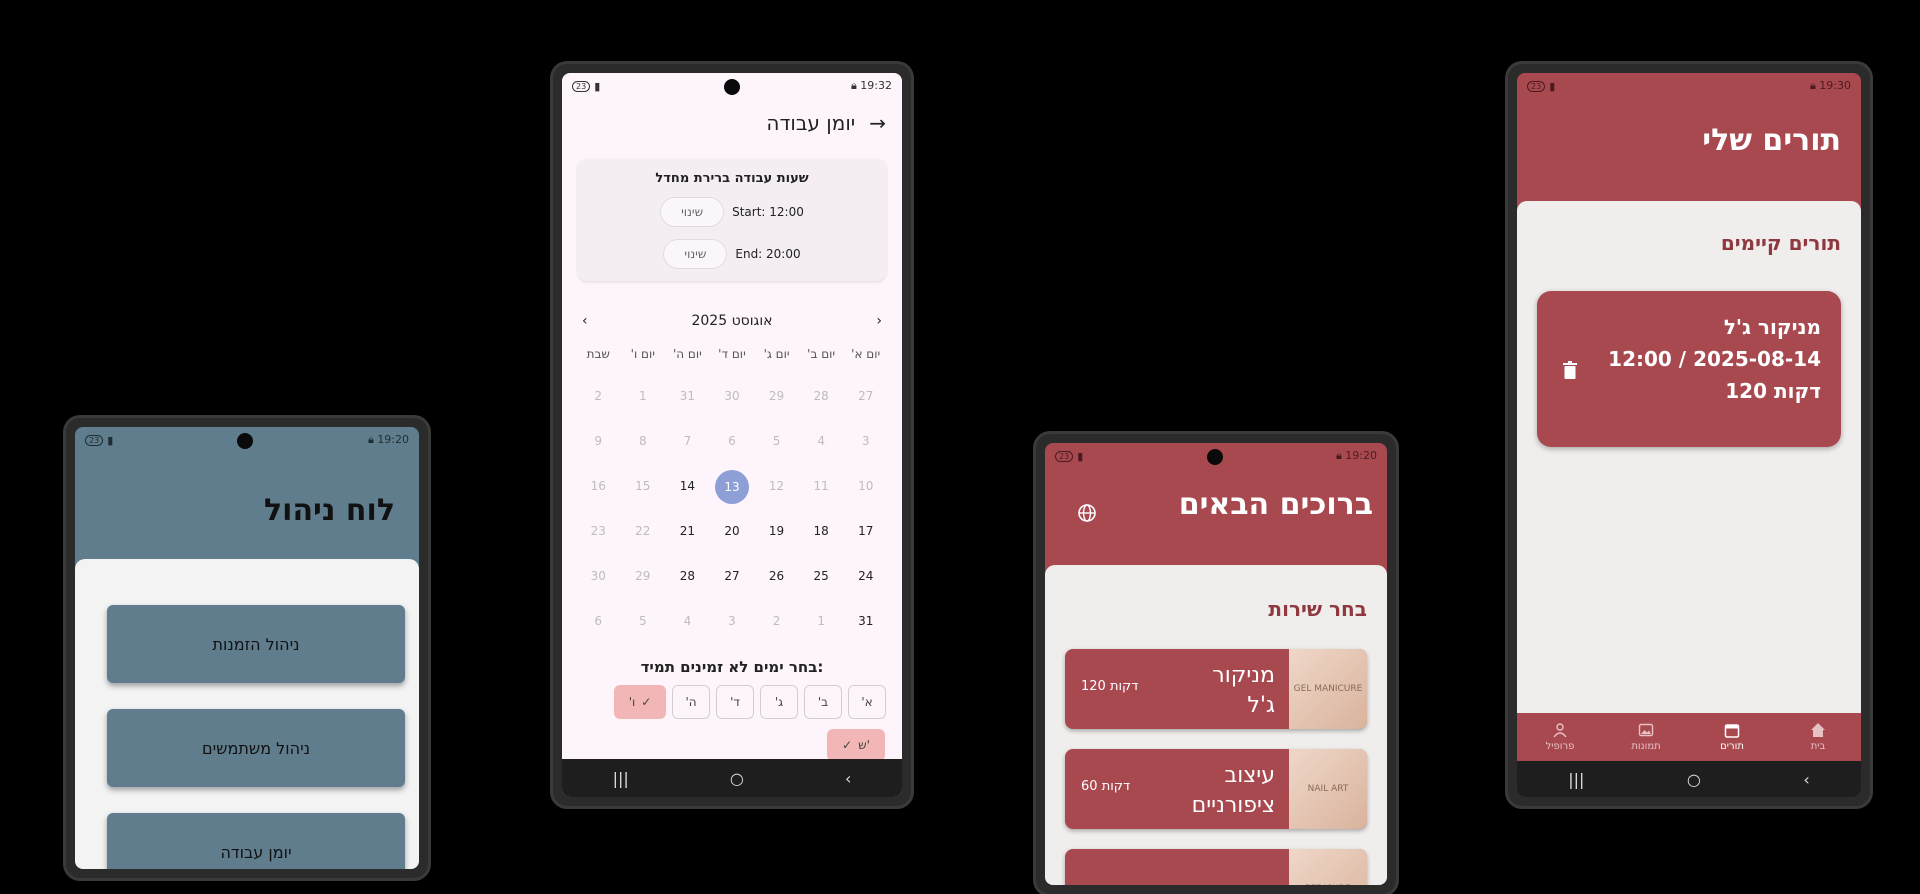  I want to click on weekday-label: יום ד', so click(732, 354).